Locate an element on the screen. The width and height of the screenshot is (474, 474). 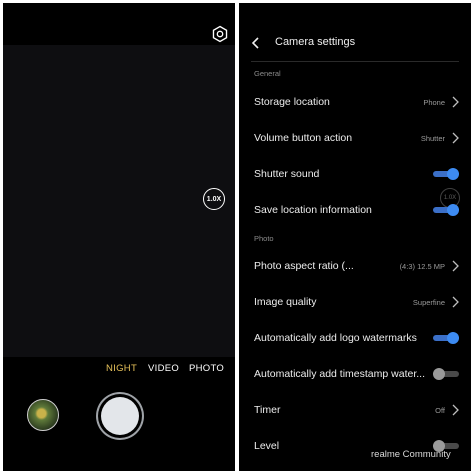
save-location-toggle is located at coordinates (446, 210).